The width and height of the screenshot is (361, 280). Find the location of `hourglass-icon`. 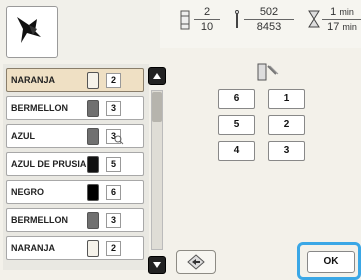

hourglass-icon is located at coordinates (314, 19).